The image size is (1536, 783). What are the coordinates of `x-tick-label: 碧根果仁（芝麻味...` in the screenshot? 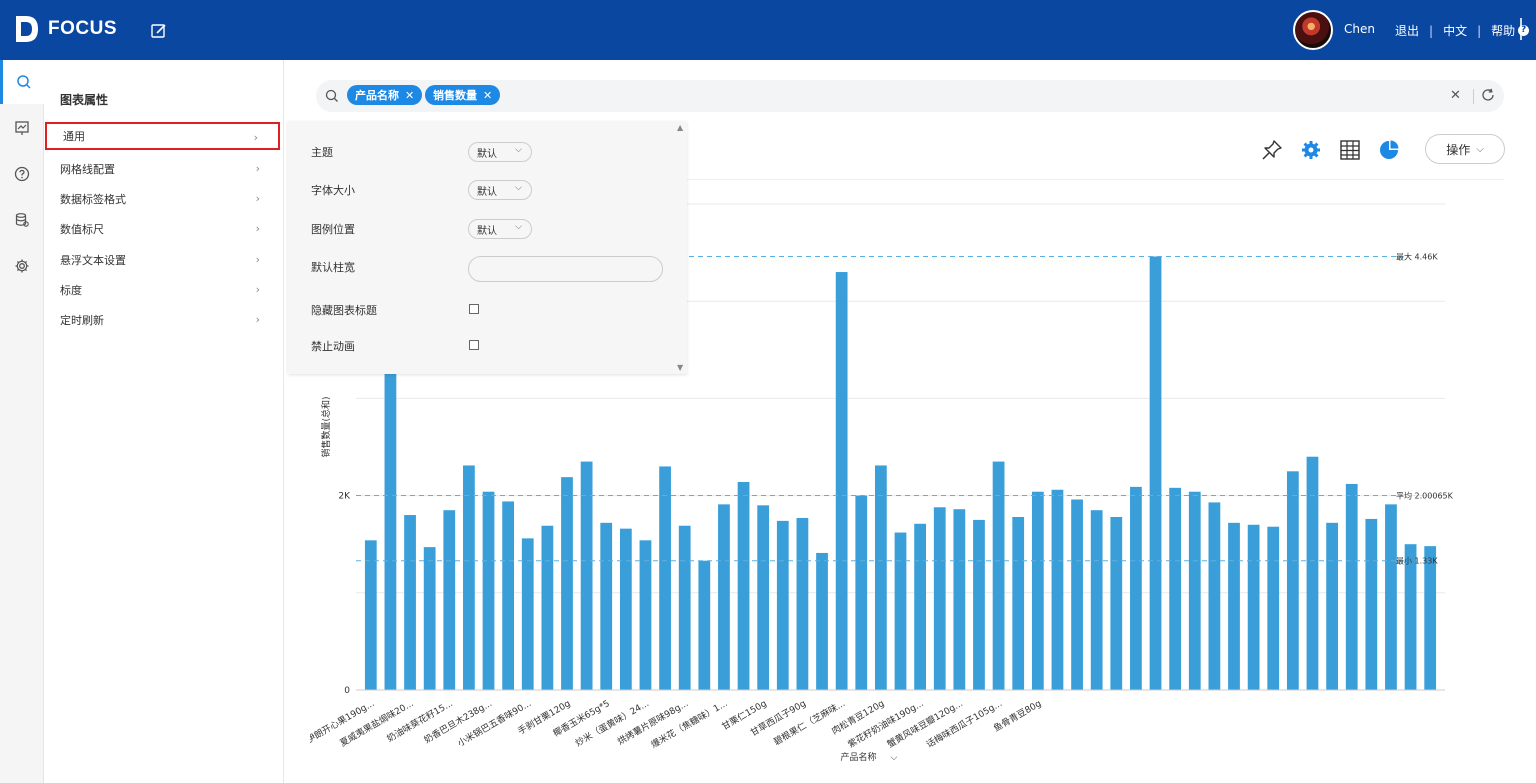 It's located at (809, 722).